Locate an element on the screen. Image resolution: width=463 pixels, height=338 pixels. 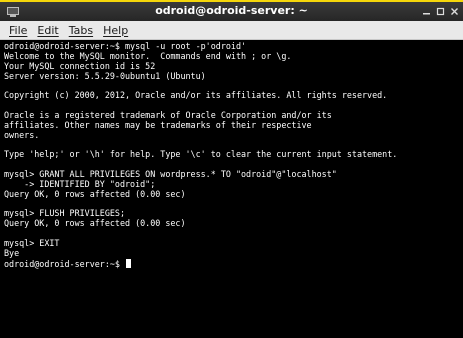
window-title: odroid@odroid-server: ~ is located at coordinates (231, 10).